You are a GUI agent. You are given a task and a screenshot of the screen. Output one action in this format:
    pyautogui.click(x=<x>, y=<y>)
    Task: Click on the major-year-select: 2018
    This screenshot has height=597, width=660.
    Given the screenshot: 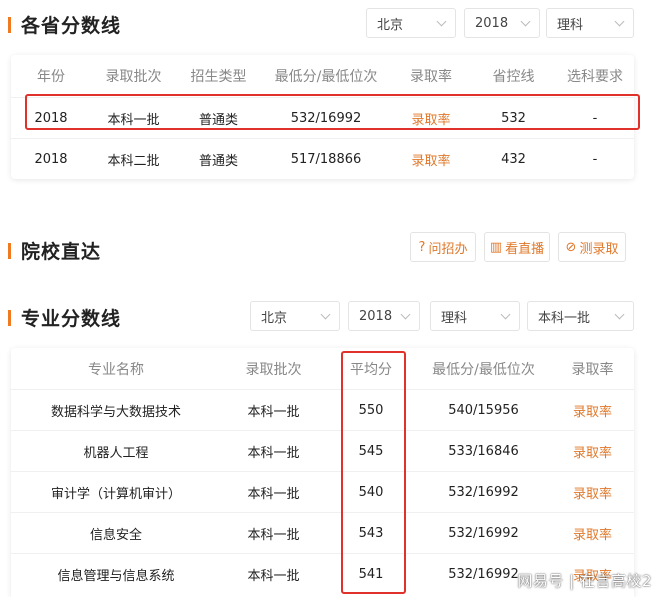 What is the action you would take?
    pyautogui.click(x=384, y=316)
    